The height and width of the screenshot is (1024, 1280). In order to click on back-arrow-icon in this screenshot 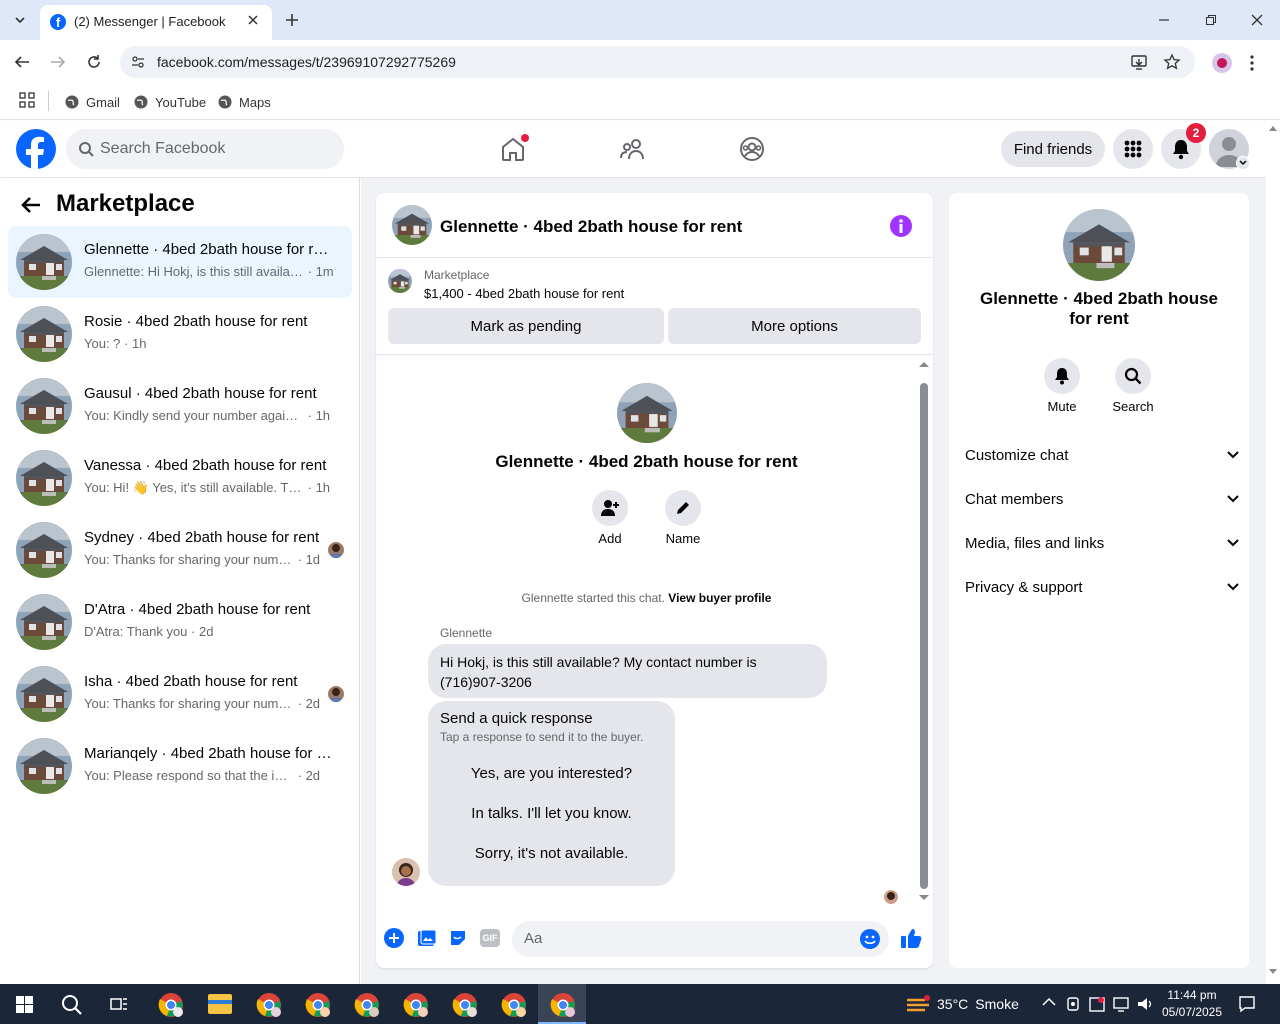, I will do `click(31, 205)`.